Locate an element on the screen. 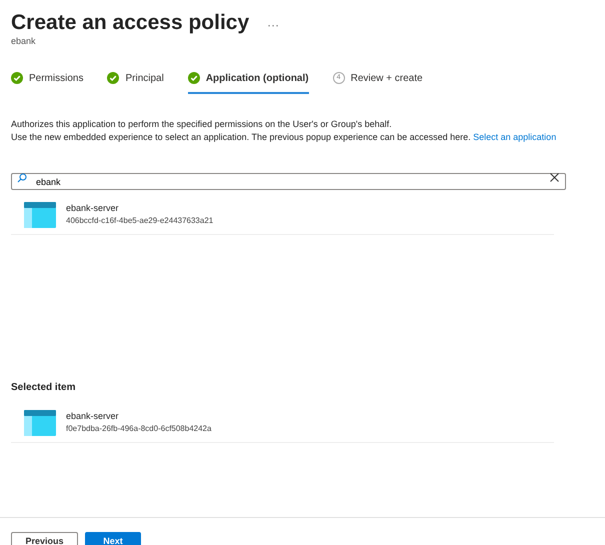  subtitle: ebank is located at coordinates (24, 41).